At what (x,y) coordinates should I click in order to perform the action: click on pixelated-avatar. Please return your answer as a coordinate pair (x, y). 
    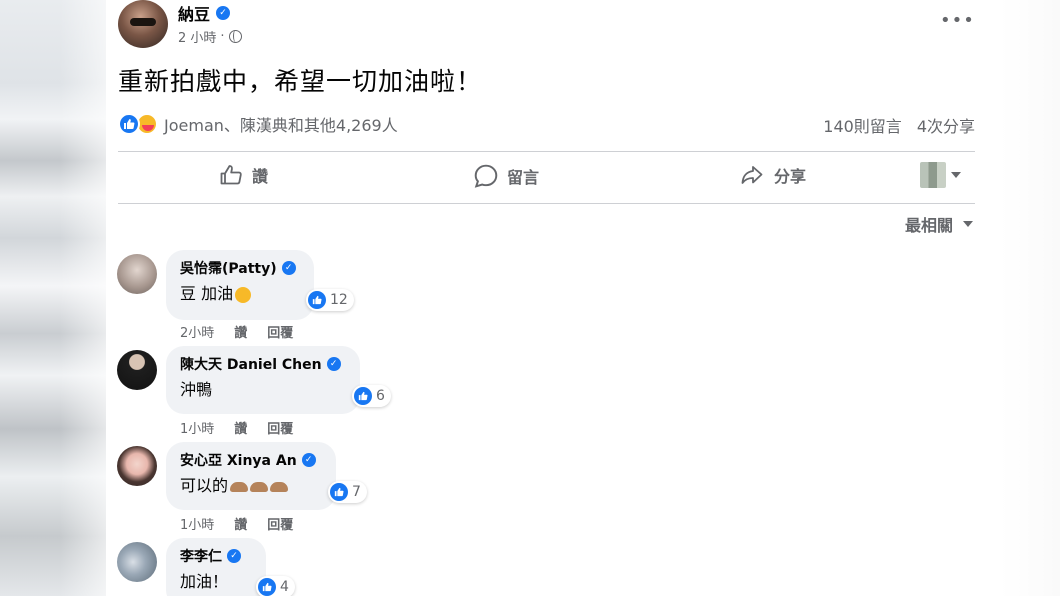
    Looking at the image, I should click on (933, 175).